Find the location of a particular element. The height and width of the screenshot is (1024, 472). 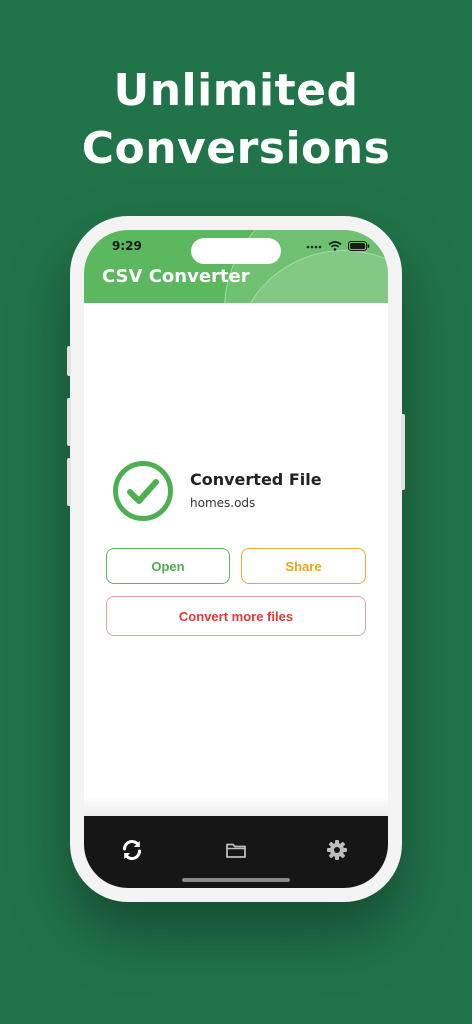

share-button: Share is located at coordinates (303, 566).